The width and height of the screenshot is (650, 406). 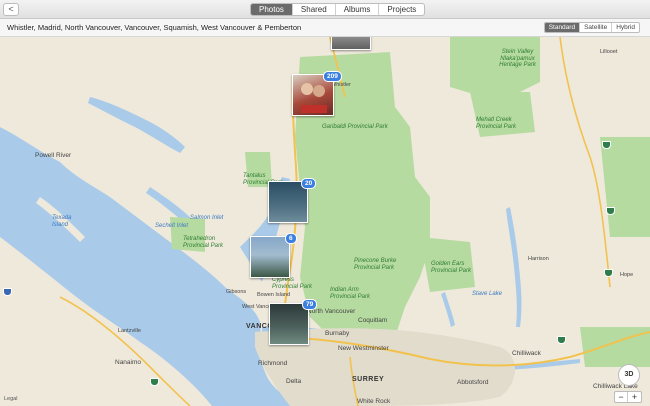 What do you see at coordinates (373, 320) in the screenshot?
I see `label-coquitlam: Coquitlam` at bounding box center [373, 320].